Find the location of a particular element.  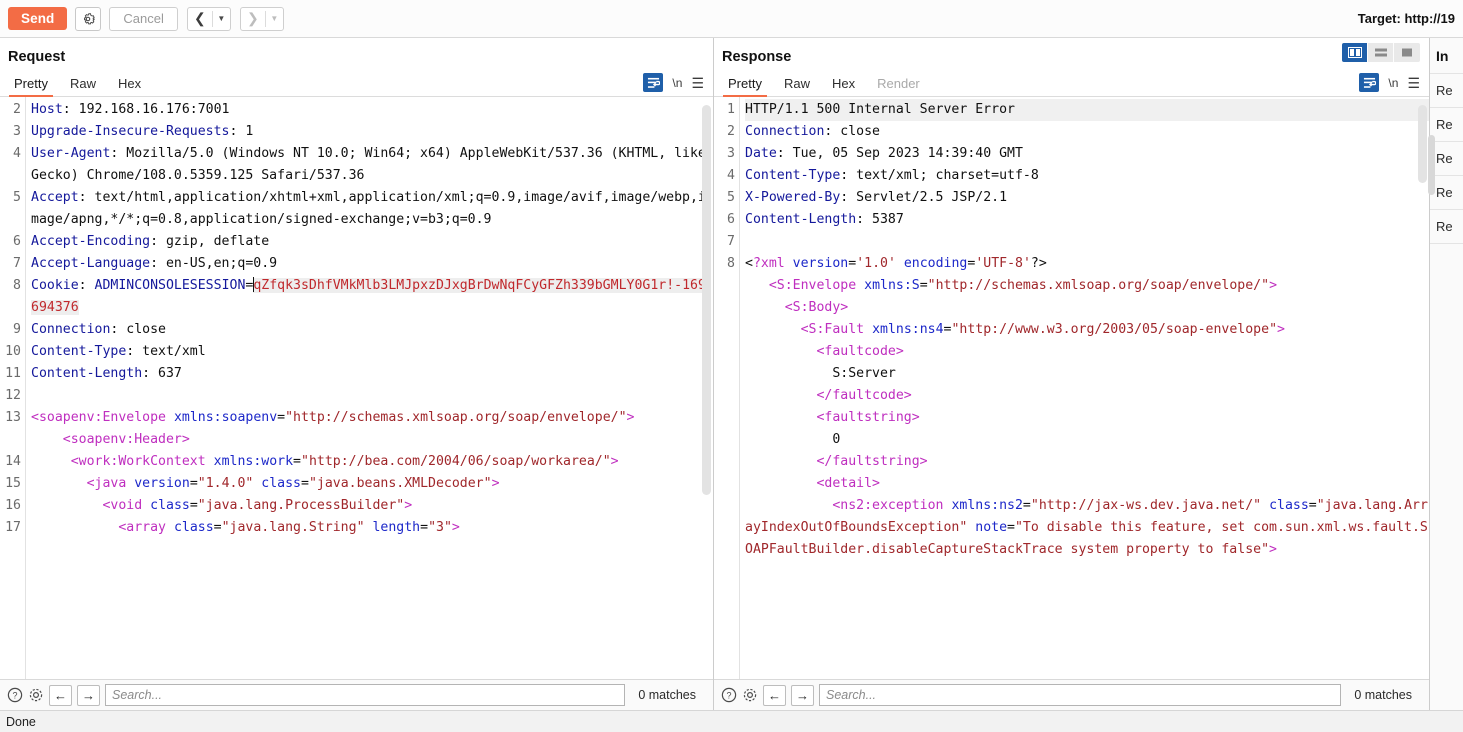

request-tab-hex: Hex is located at coordinates (129, 86).